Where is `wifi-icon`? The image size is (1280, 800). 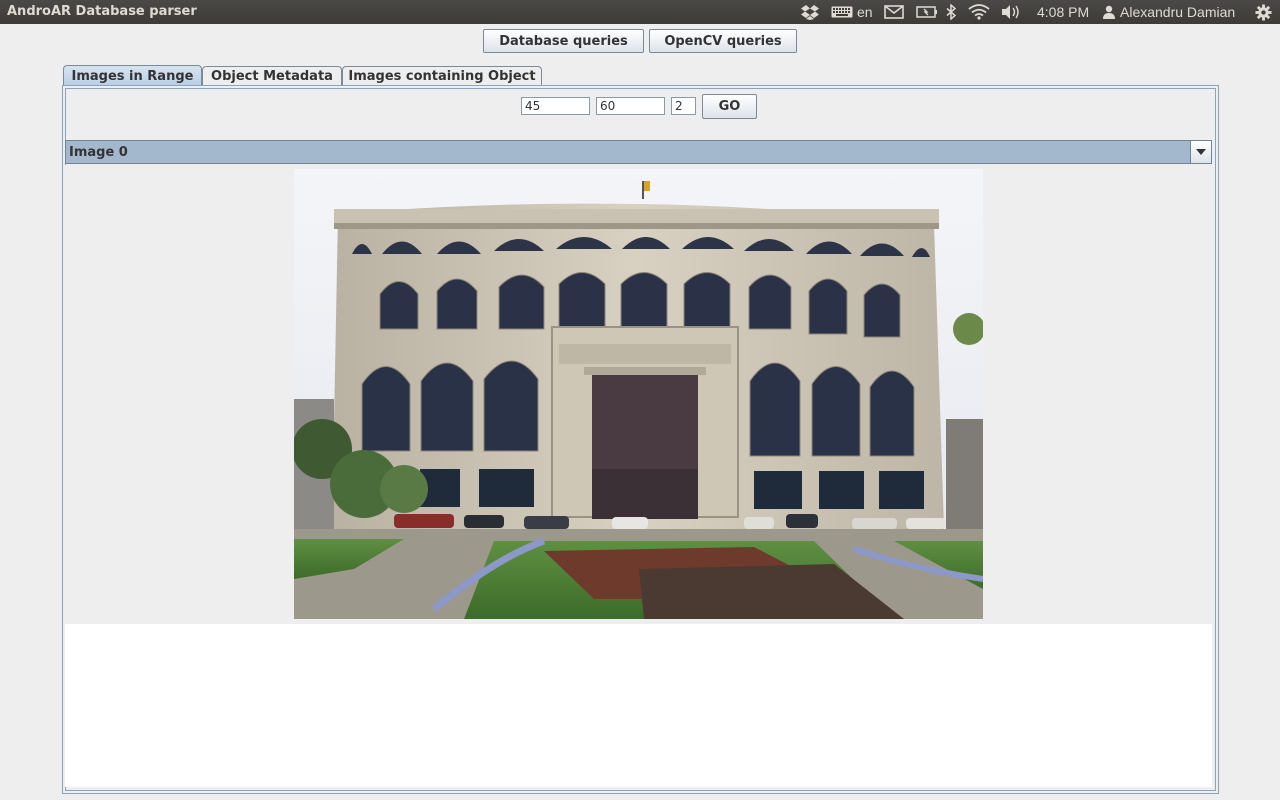
wifi-icon is located at coordinates (979, 12).